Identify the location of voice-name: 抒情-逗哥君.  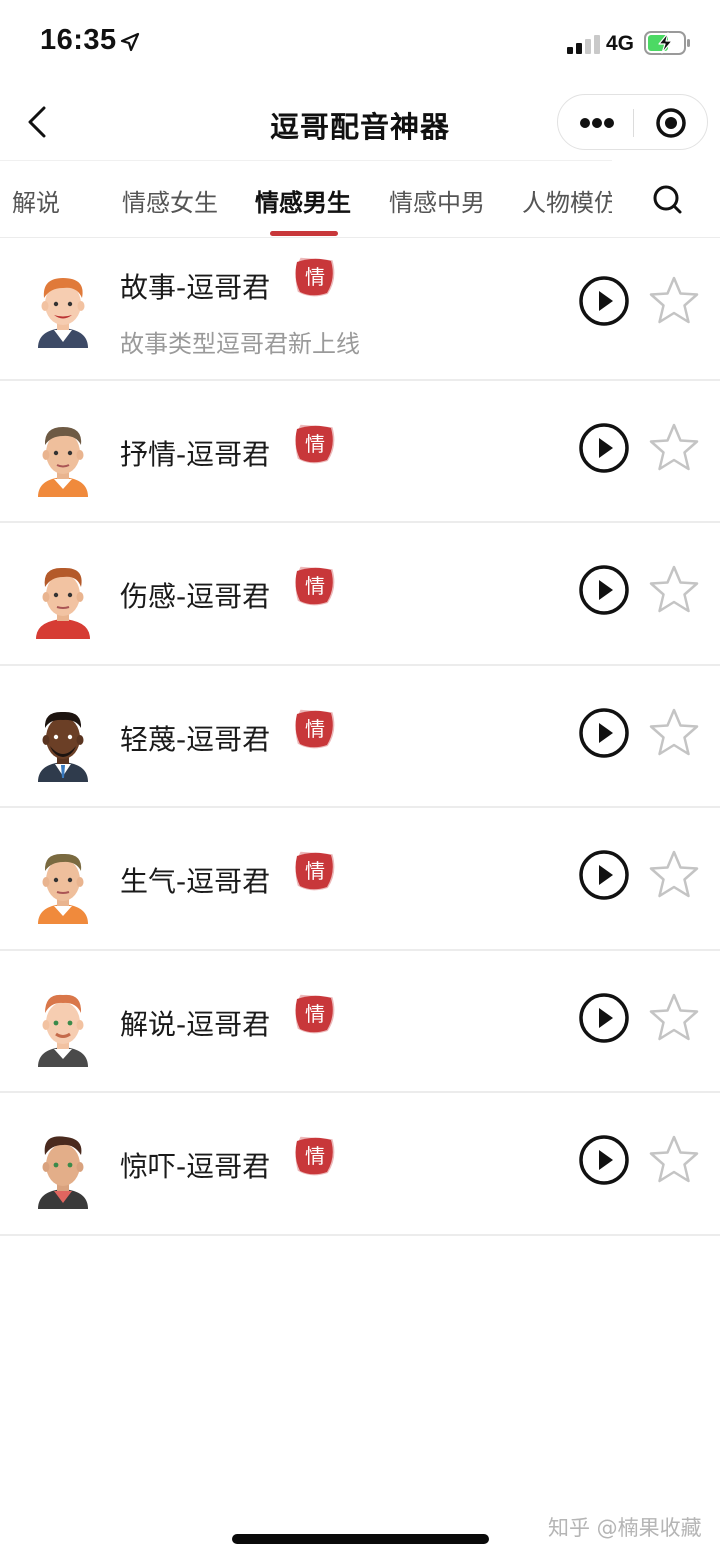
(195, 454).